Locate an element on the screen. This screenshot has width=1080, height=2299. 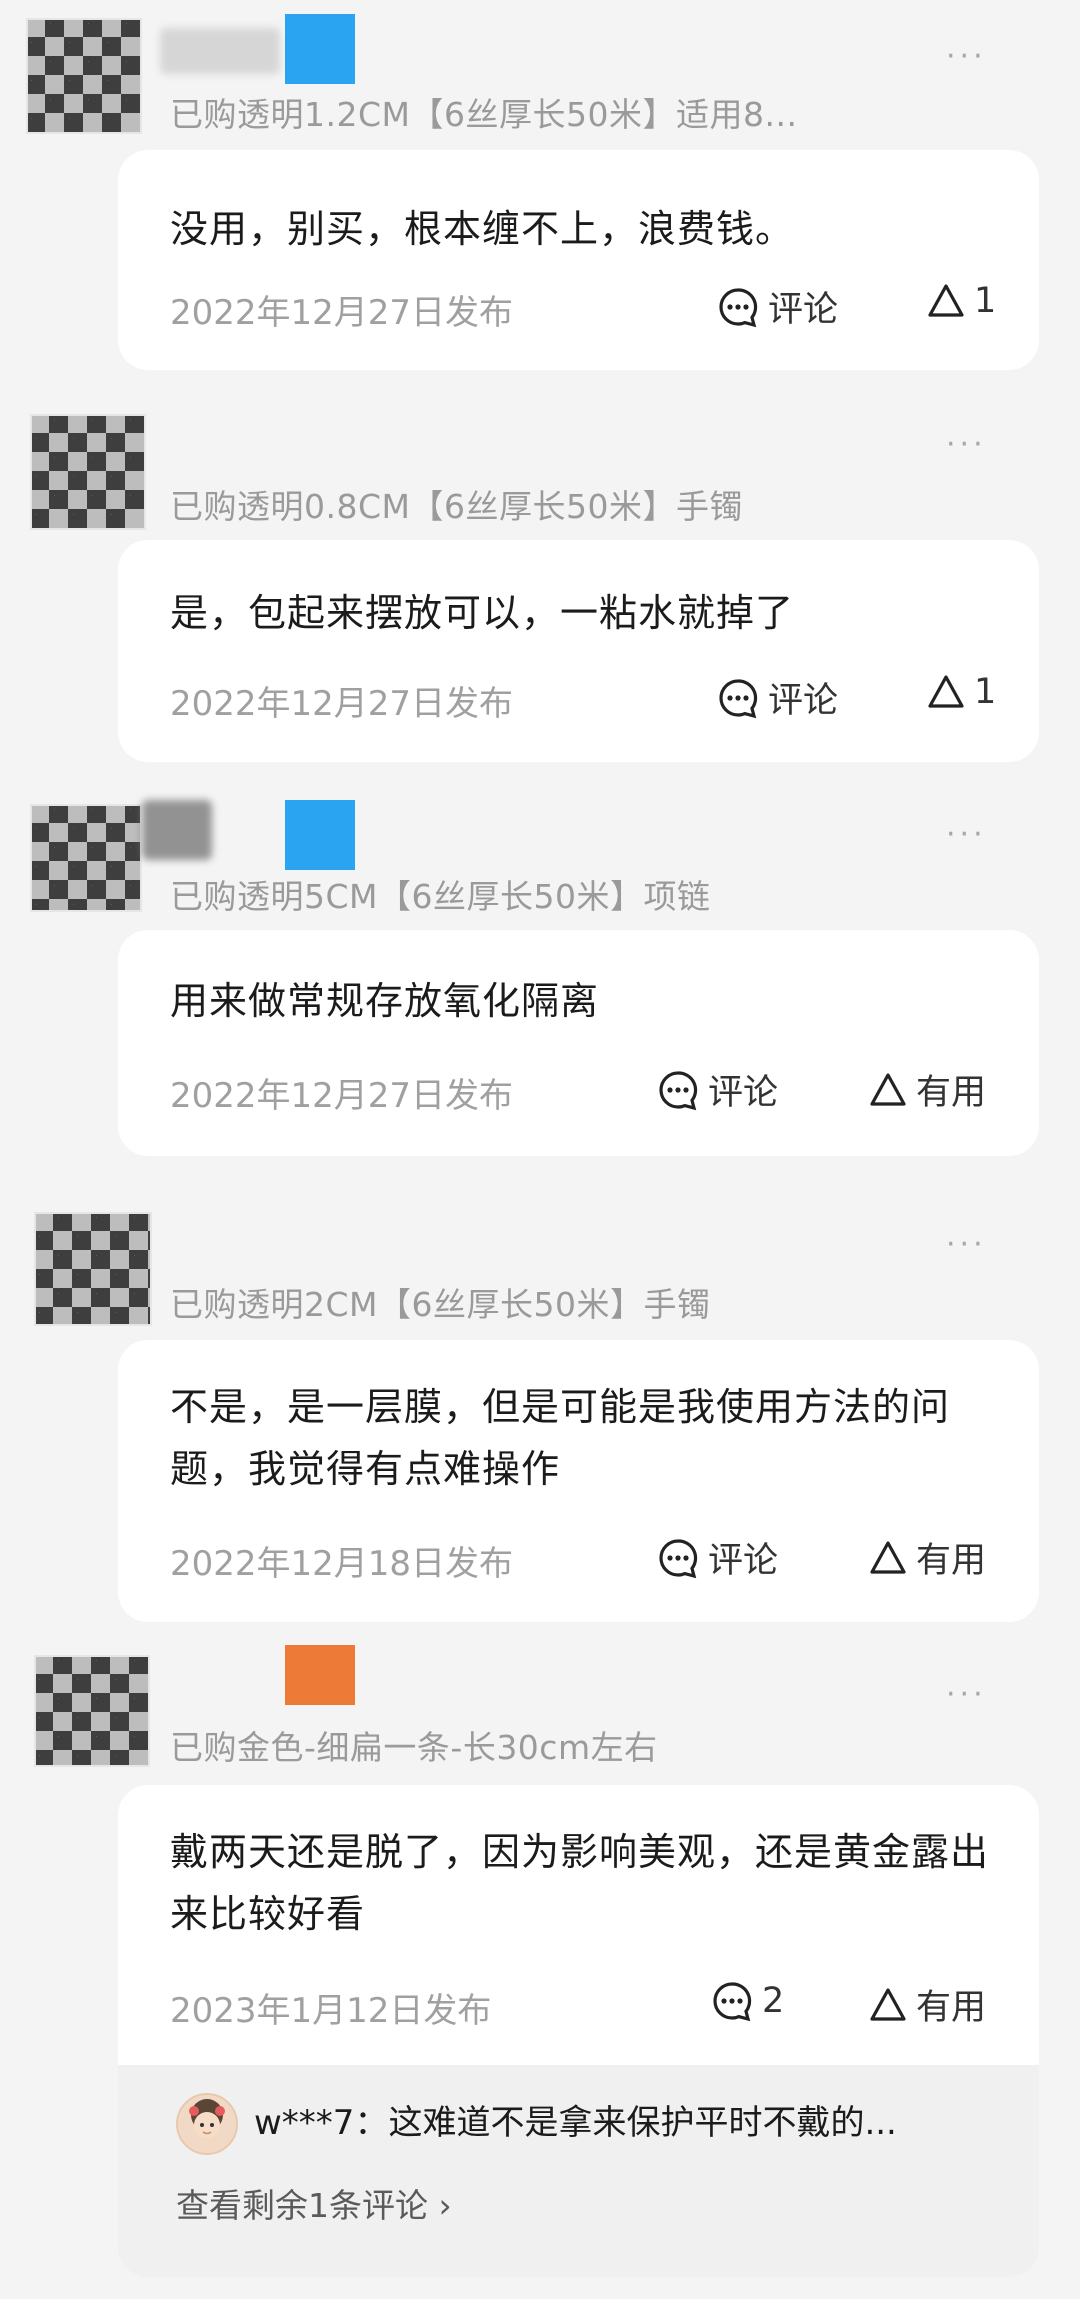
purchase-spec: 已购透明5CM【6丝厚长50米】项链 is located at coordinates (440, 896).